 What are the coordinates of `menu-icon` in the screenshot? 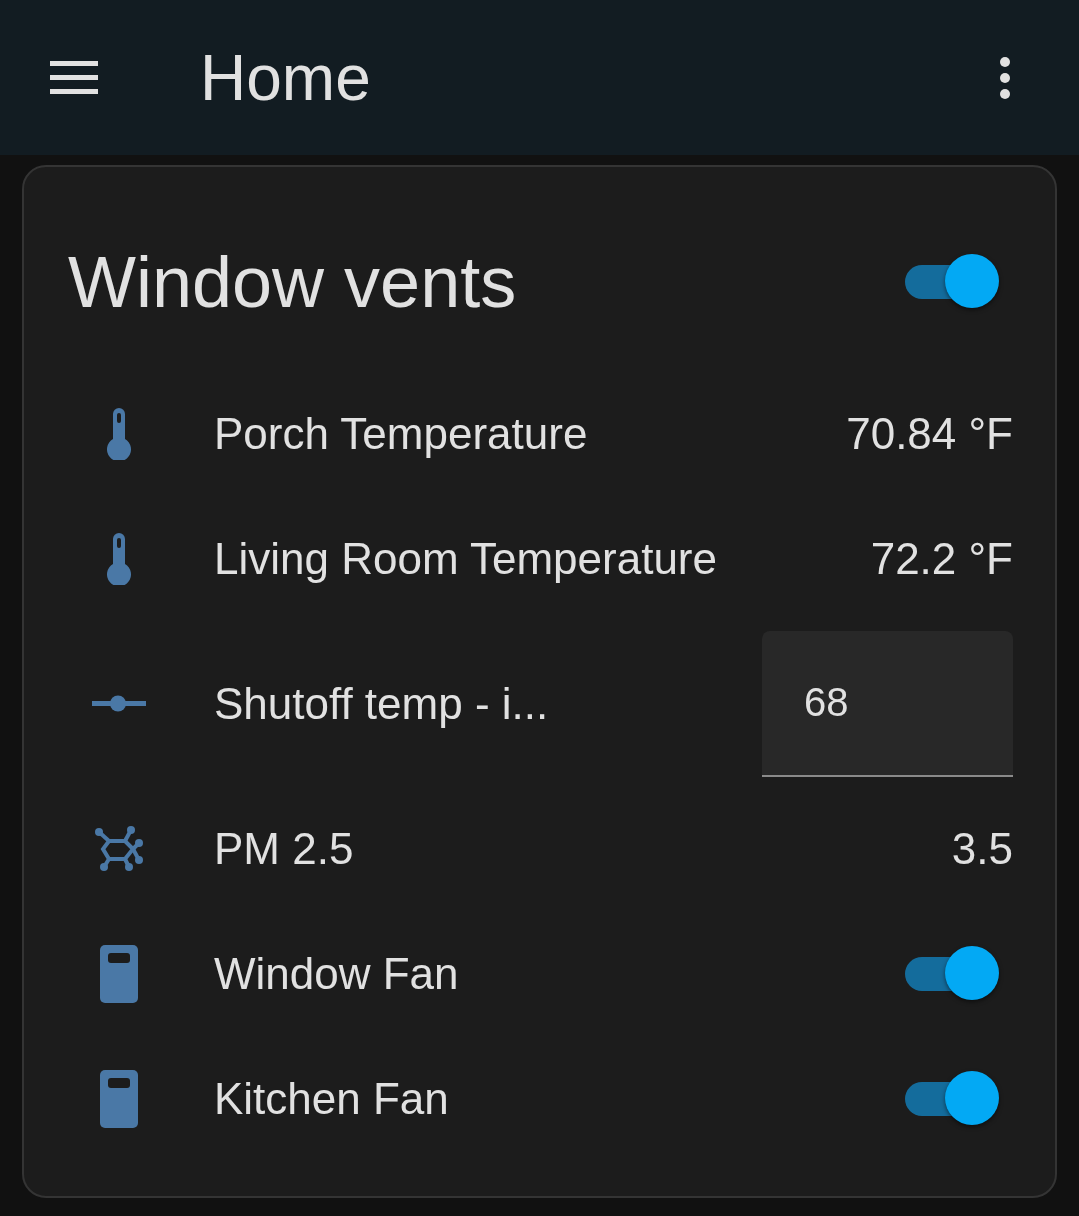 It's located at (74, 77).